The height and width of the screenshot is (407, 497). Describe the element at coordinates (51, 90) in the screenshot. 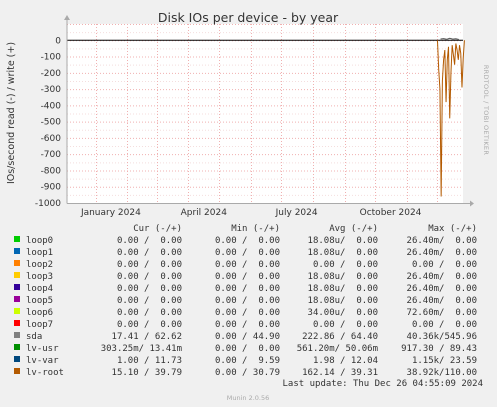

I see `y-tick-label: -300` at that location.